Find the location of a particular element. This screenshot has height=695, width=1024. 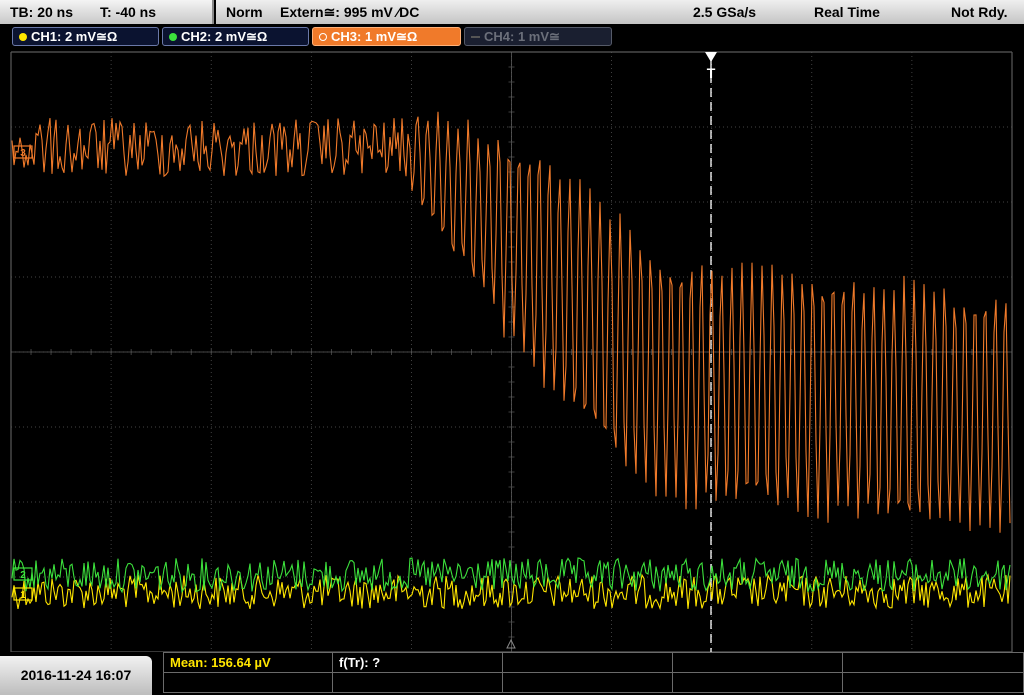

trigger-marker-label: T is located at coordinates (711, 73).